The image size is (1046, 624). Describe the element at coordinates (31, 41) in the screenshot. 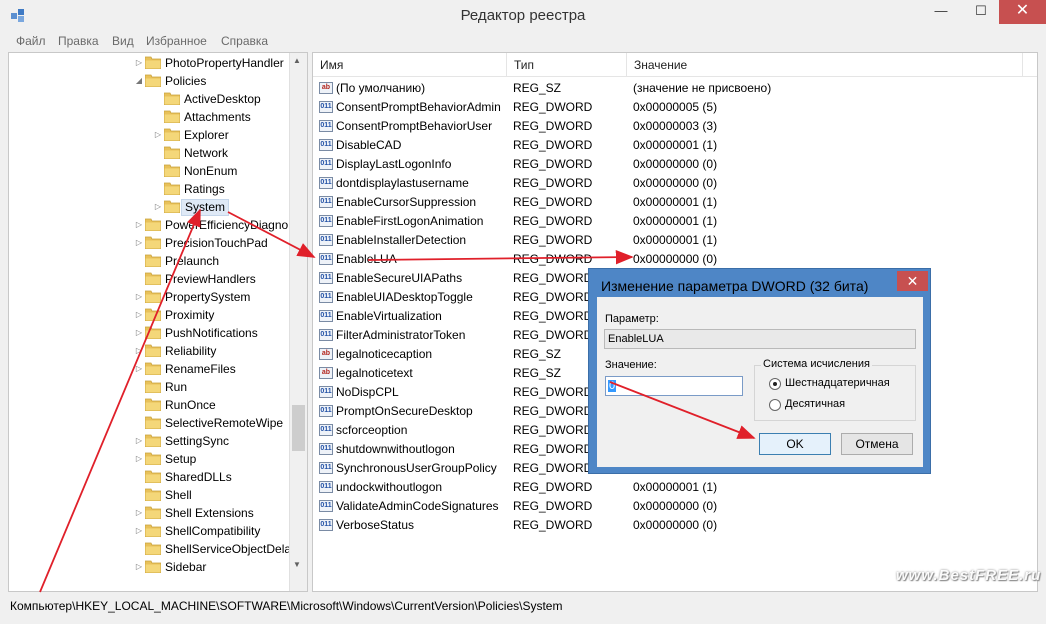

I see `menu-file: Файл` at that location.